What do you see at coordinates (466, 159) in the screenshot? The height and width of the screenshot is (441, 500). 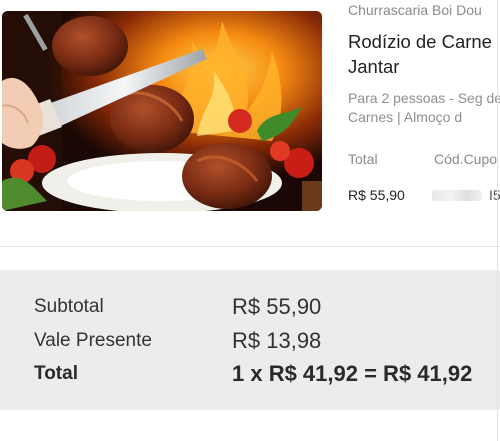 I see `coupon-code-column-header: Cód.Cupo` at bounding box center [466, 159].